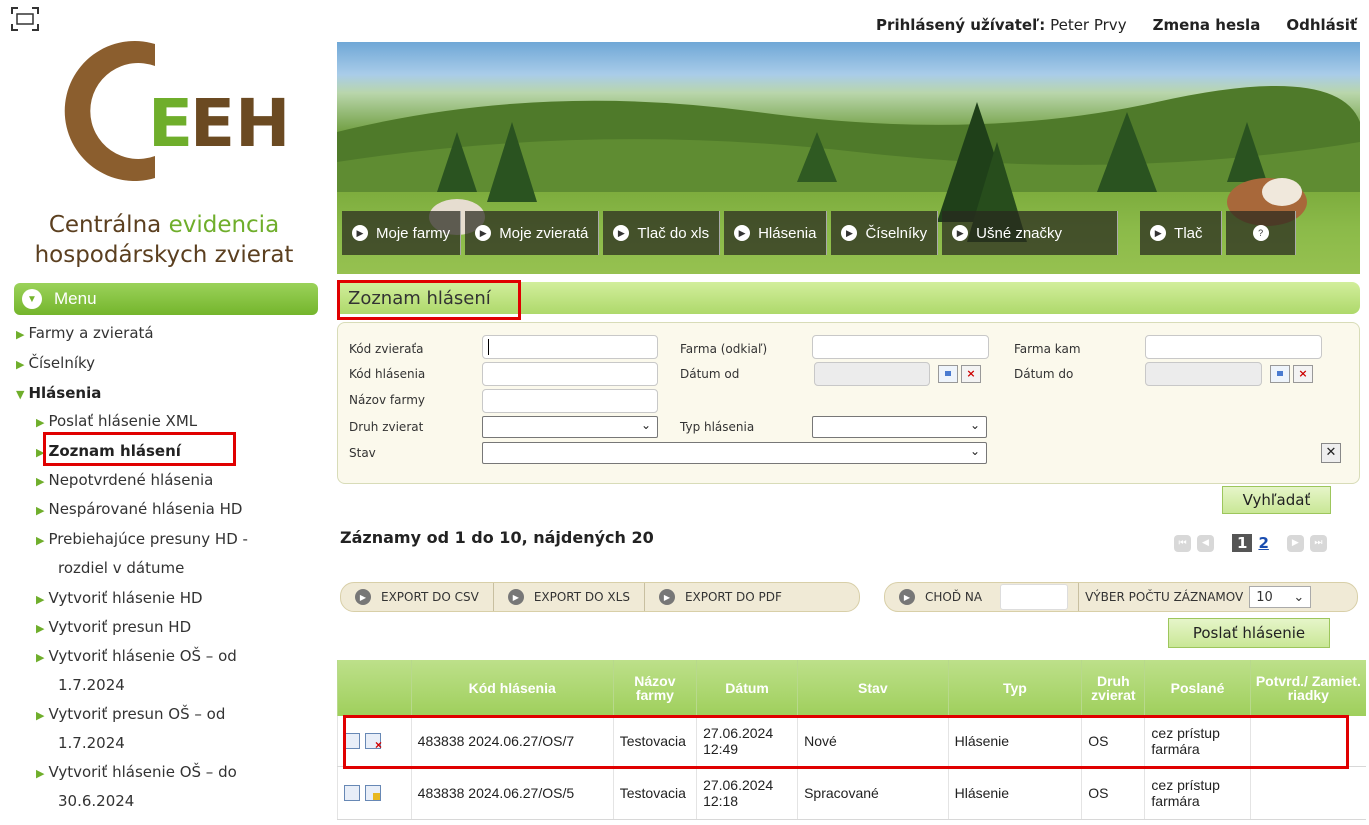 This screenshot has width=1369, height=825. Describe the element at coordinates (899, 427) in the screenshot. I see `select-typ-hlasenia: ⌄` at that location.